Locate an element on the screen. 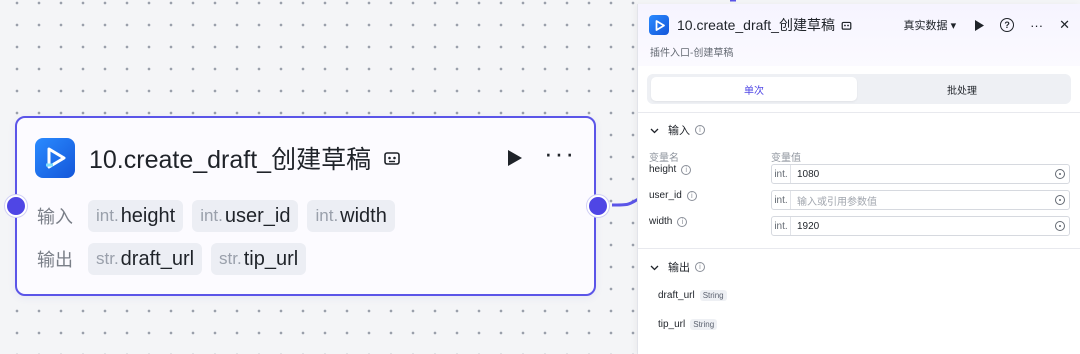 The width and height of the screenshot is (1080, 354). node-input-row: 输入 int. height int. user_id int. width is located at coordinates (216, 216).